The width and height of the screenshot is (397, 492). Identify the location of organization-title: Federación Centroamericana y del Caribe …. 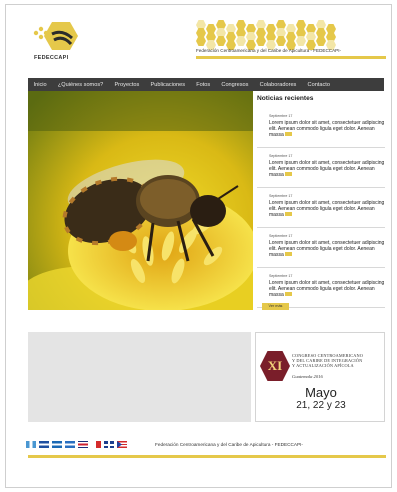
(269, 50).